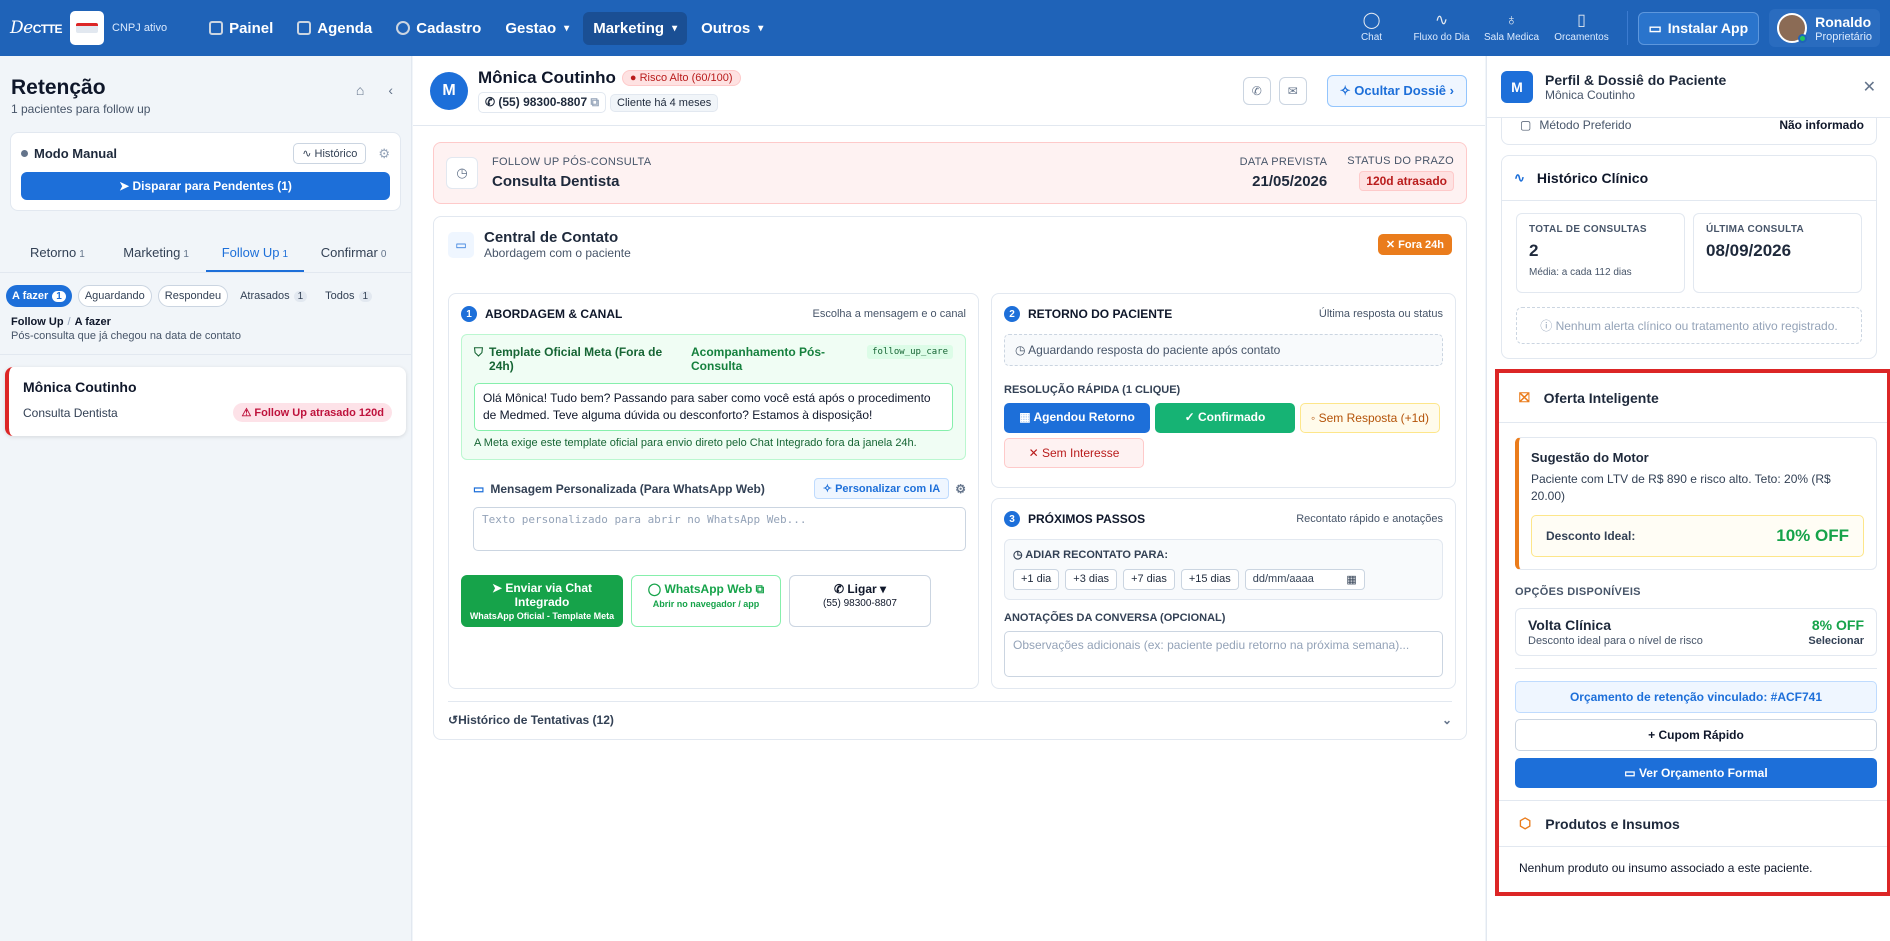 This screenshot has width=1890, height=941. What do you see at coordinates (1074, 453) in the screenshot?
I see `no-interest-button: ✕ Sem Interesse` at bounding box center [1074, 453].